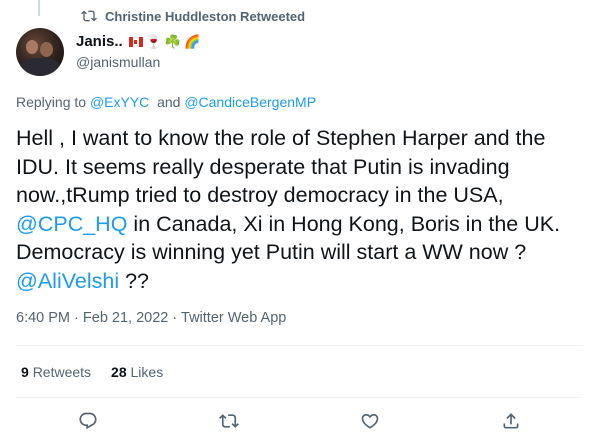 This screenshot has width=598, height=445. I want to click on retweets-stat: 9 Retweets, so click(56, 372).